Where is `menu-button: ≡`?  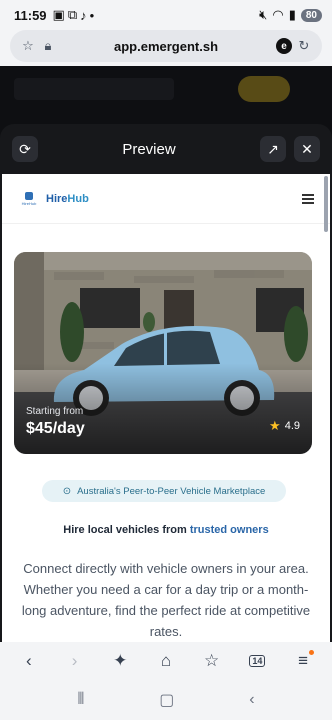 menu-button: ≡ is located at coordinates (303, 661).